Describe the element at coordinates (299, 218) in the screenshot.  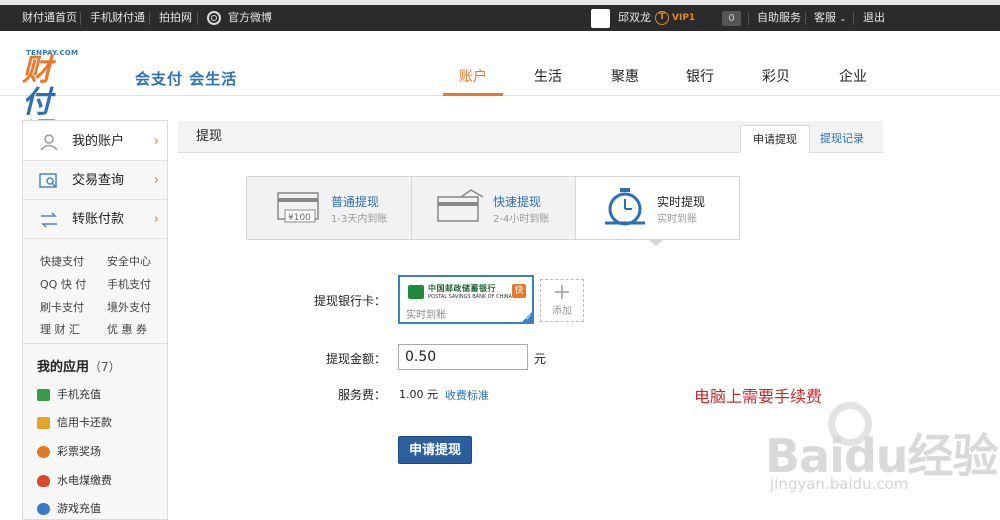
I see `svg-text: ¥100` at that location.